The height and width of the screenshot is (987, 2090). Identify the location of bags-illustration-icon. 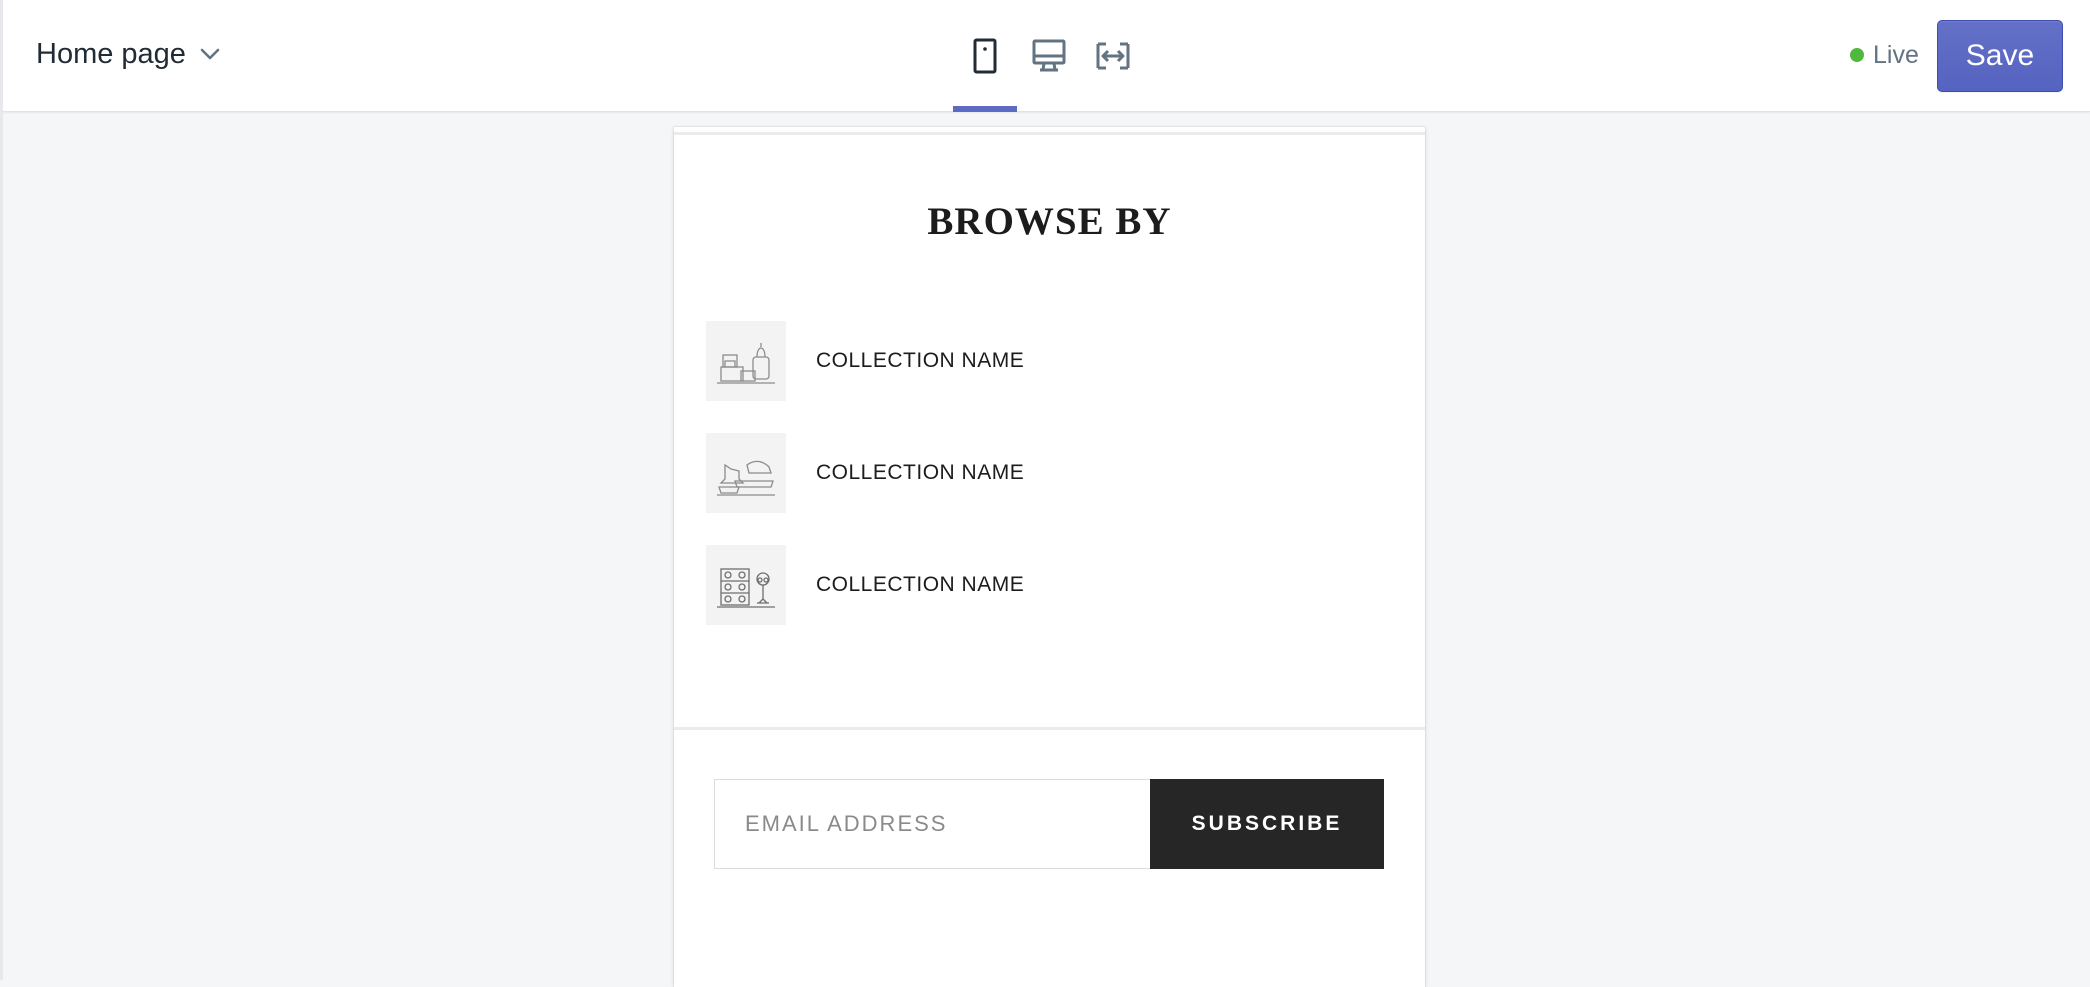
(746, 361).